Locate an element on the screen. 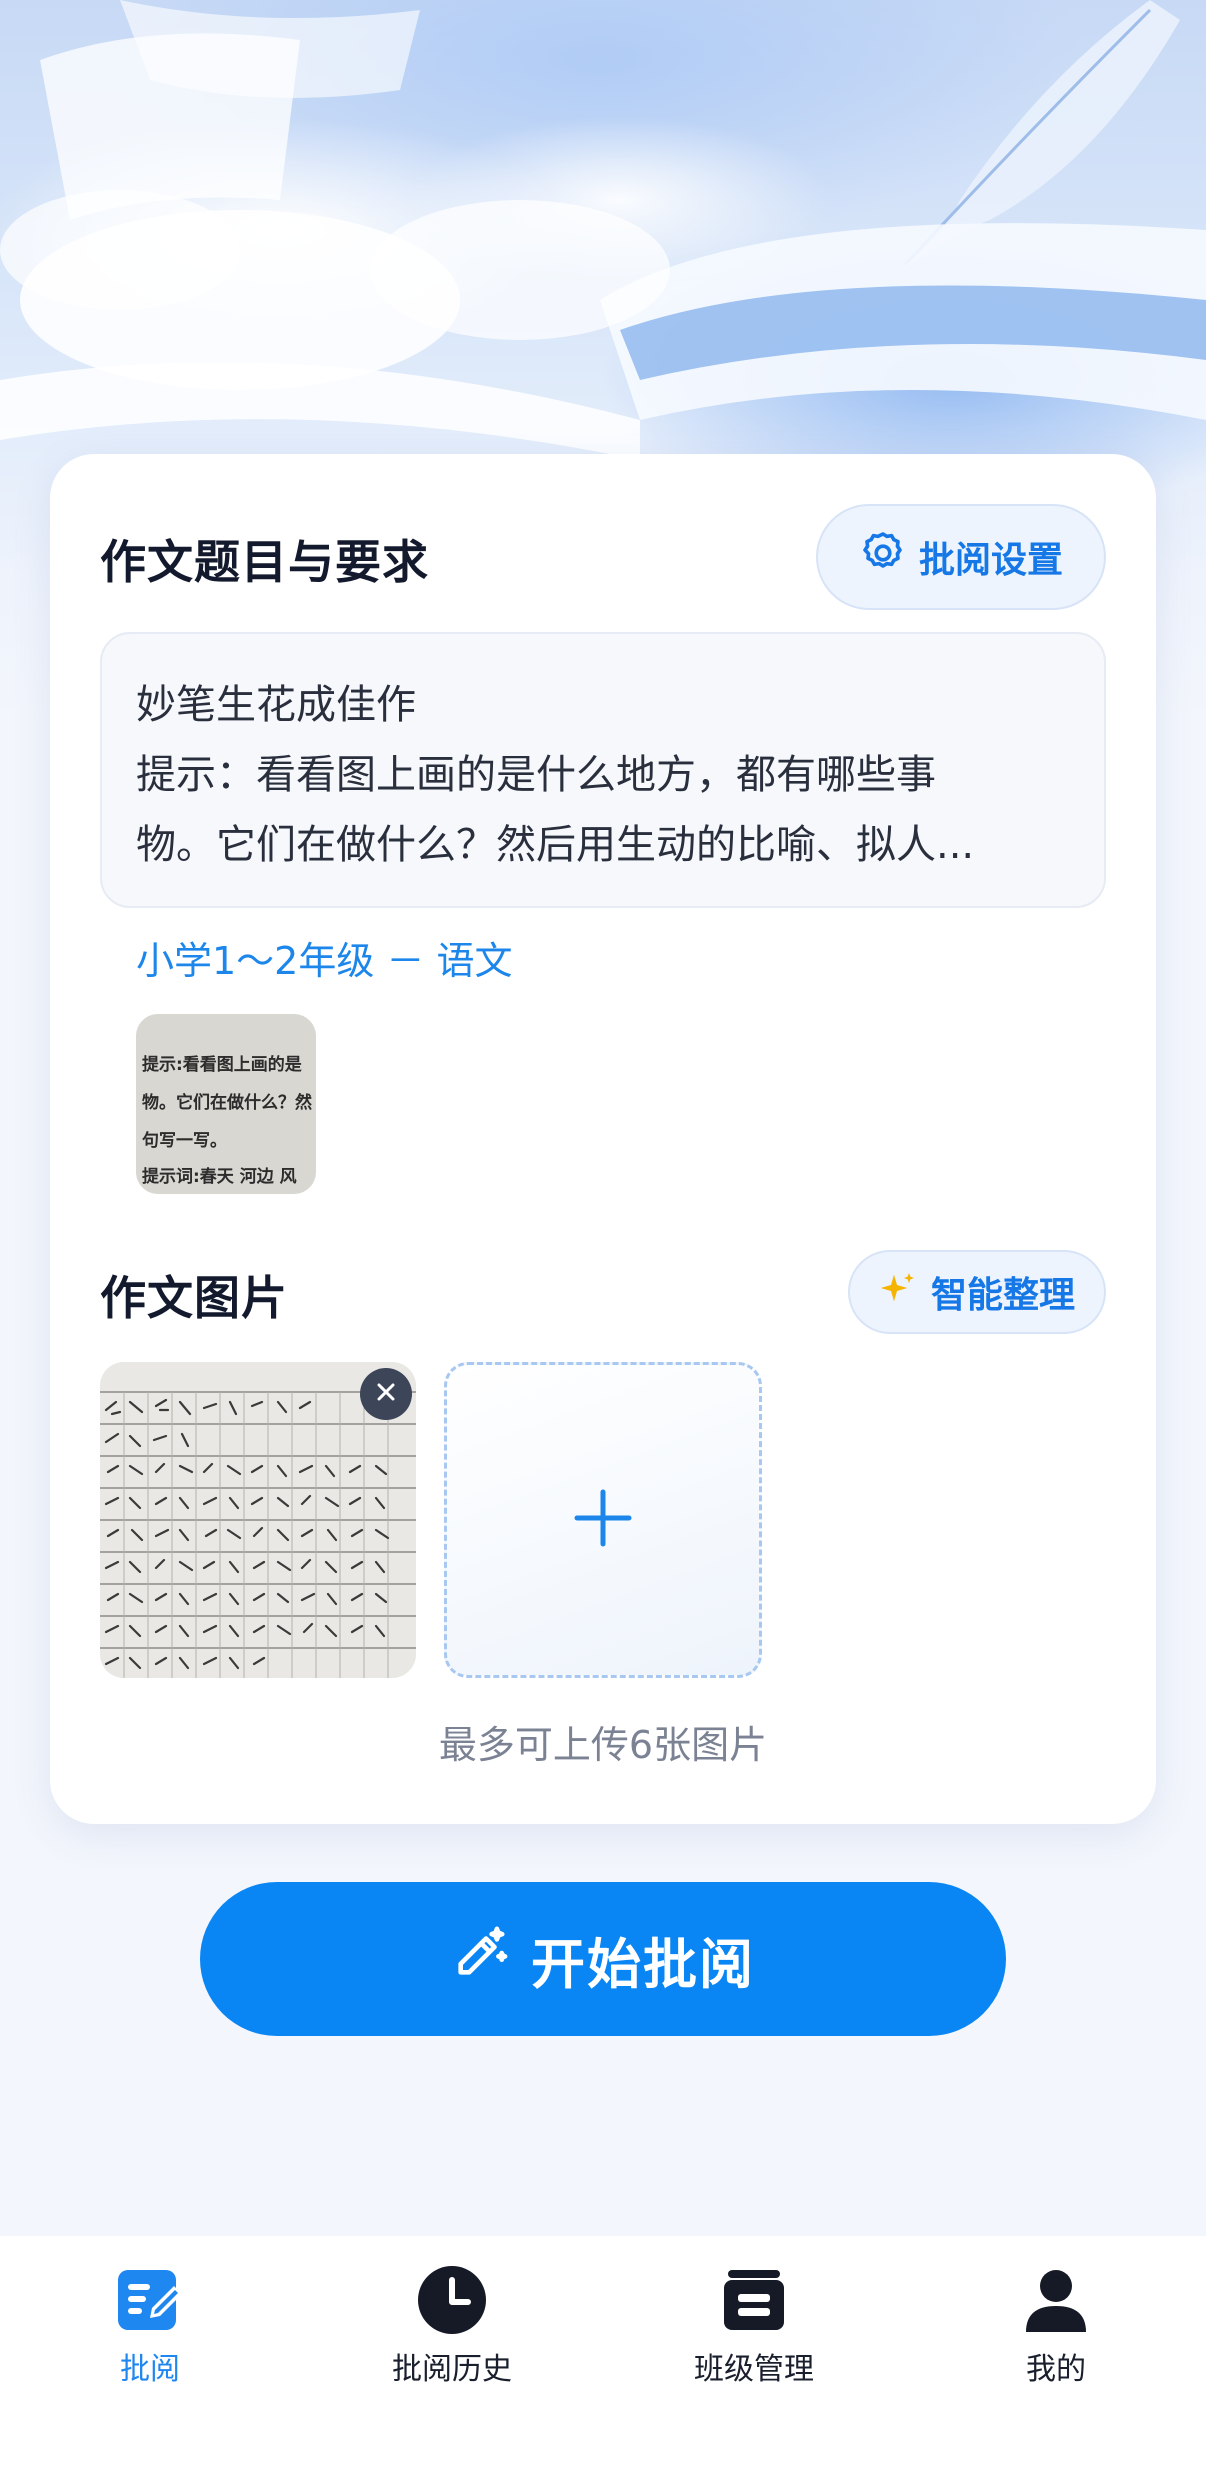 The width and height of the screenshot is (1206, 2489). class-icon is located at coordinates (754, 2300).